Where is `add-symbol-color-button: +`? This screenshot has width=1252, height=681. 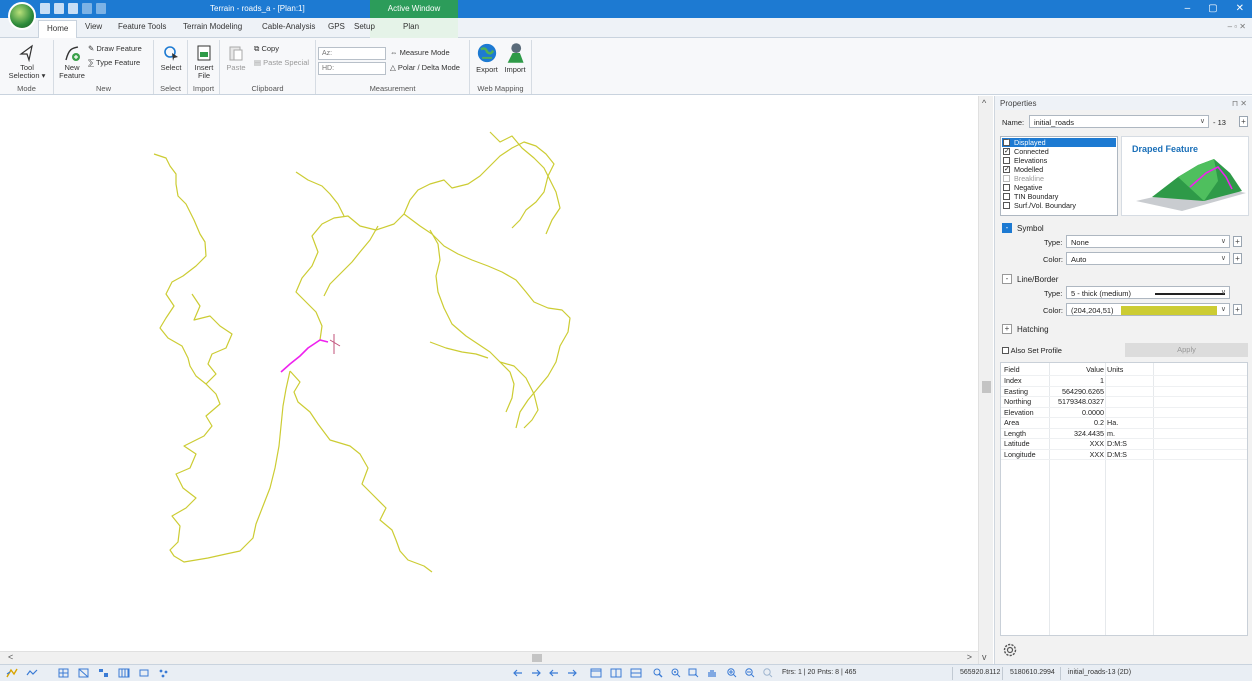 add-symbol-color-button: + is located at coordinates (1237, 258).